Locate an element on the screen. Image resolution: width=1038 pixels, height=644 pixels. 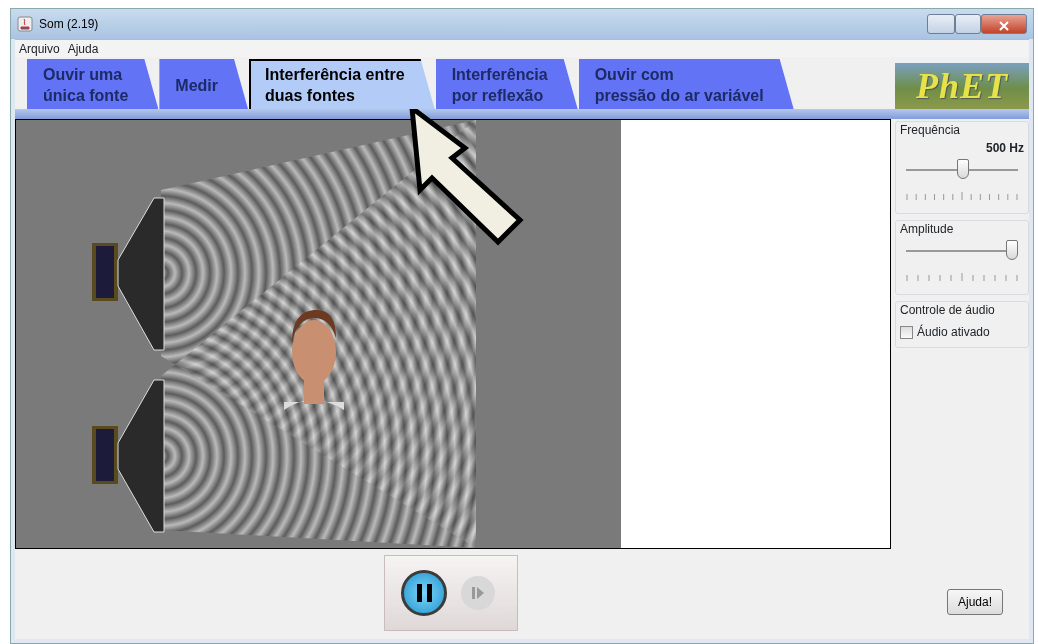
close-icon is located at coordinates (1004, 25).